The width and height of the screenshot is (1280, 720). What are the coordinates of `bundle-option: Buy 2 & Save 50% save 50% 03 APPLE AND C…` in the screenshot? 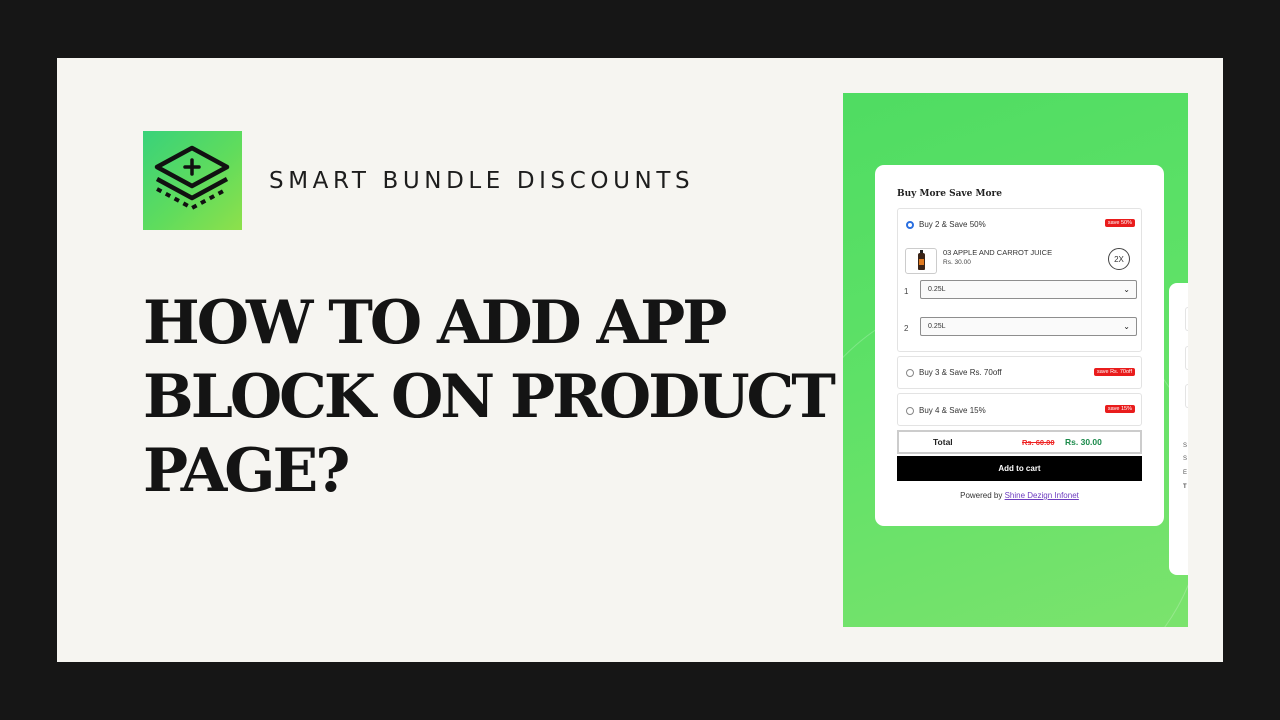 It's located at (1019, 280).